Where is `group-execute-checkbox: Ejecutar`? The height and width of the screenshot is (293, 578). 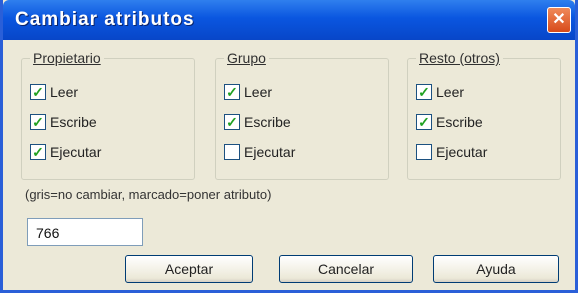
group-execute-checkbox: Ejecutar is located at coordinates (259, 152).